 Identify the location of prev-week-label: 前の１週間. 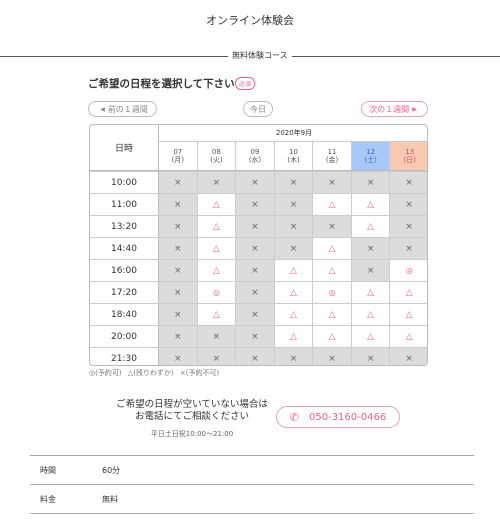
(127, 109).